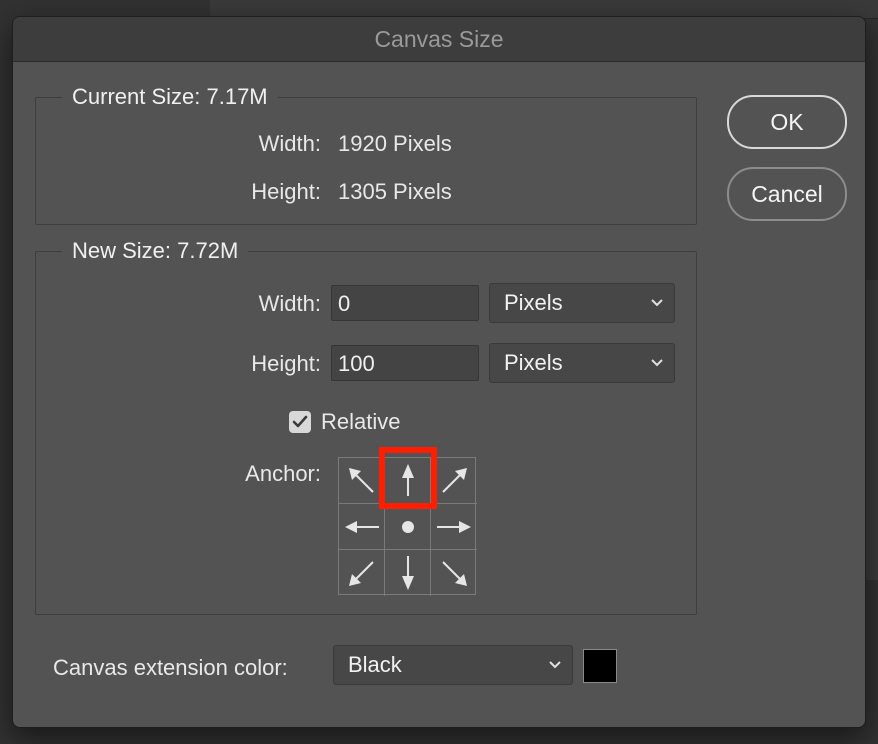 Image resolution: width=878 pixels, height=744 pixels. Describe the element at coordinates (533, 302) in the screenshot. I see `width-unit-value: Pixels` at that location.